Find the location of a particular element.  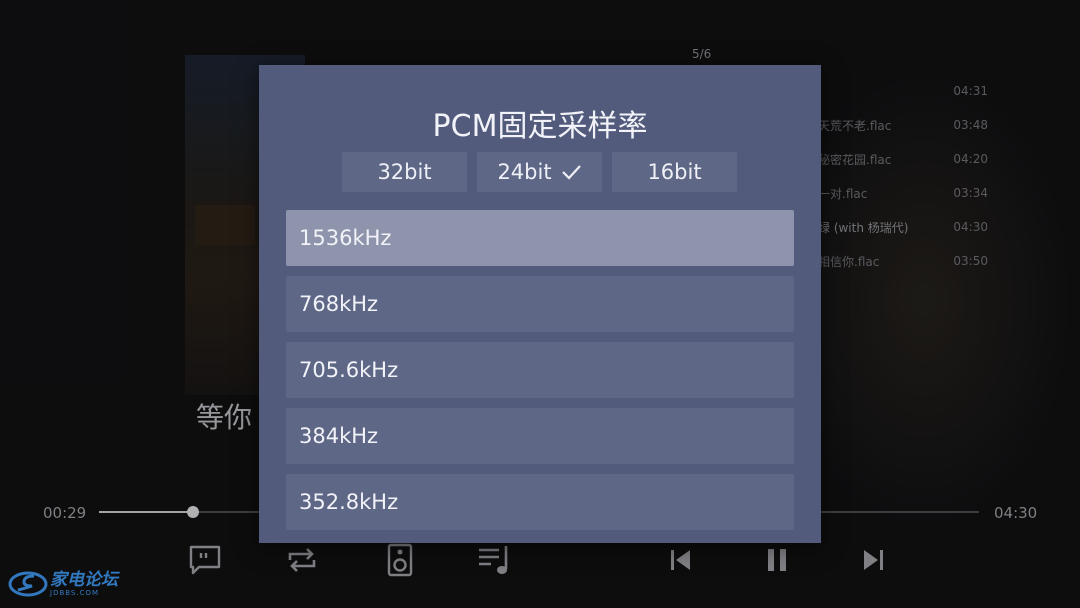

tab-label: 16bit is located at coordinates (674, 172).